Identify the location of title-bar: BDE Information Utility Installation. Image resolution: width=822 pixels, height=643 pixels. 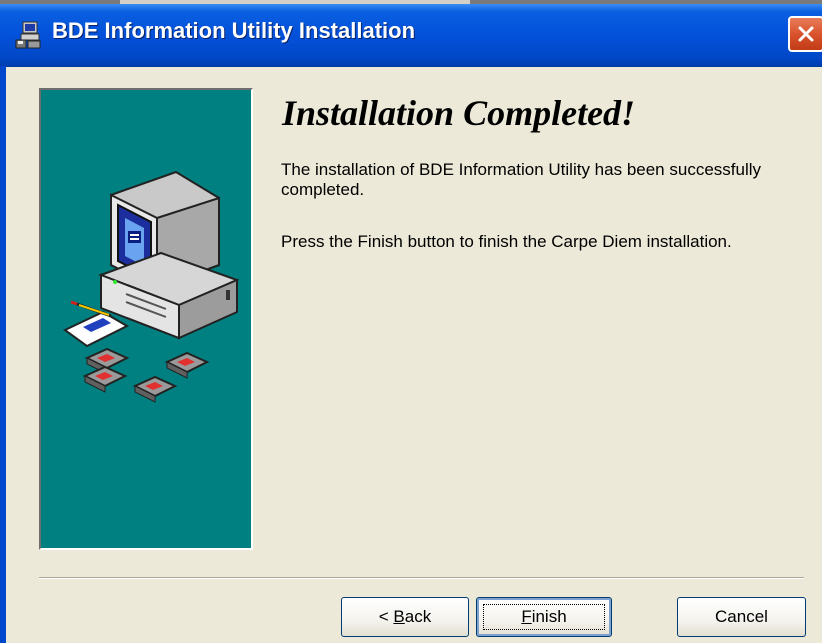
(411, 35).